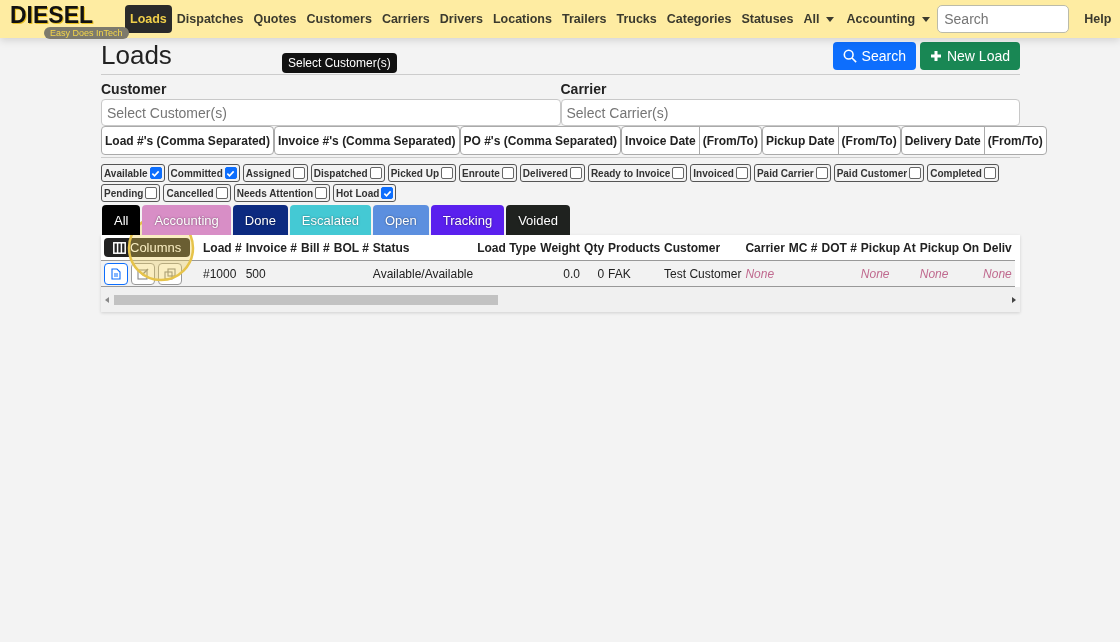 Image resolution: width=1120 pixels, height=642 pixels. I want to click on search-field: Search, so click(1003, 19).